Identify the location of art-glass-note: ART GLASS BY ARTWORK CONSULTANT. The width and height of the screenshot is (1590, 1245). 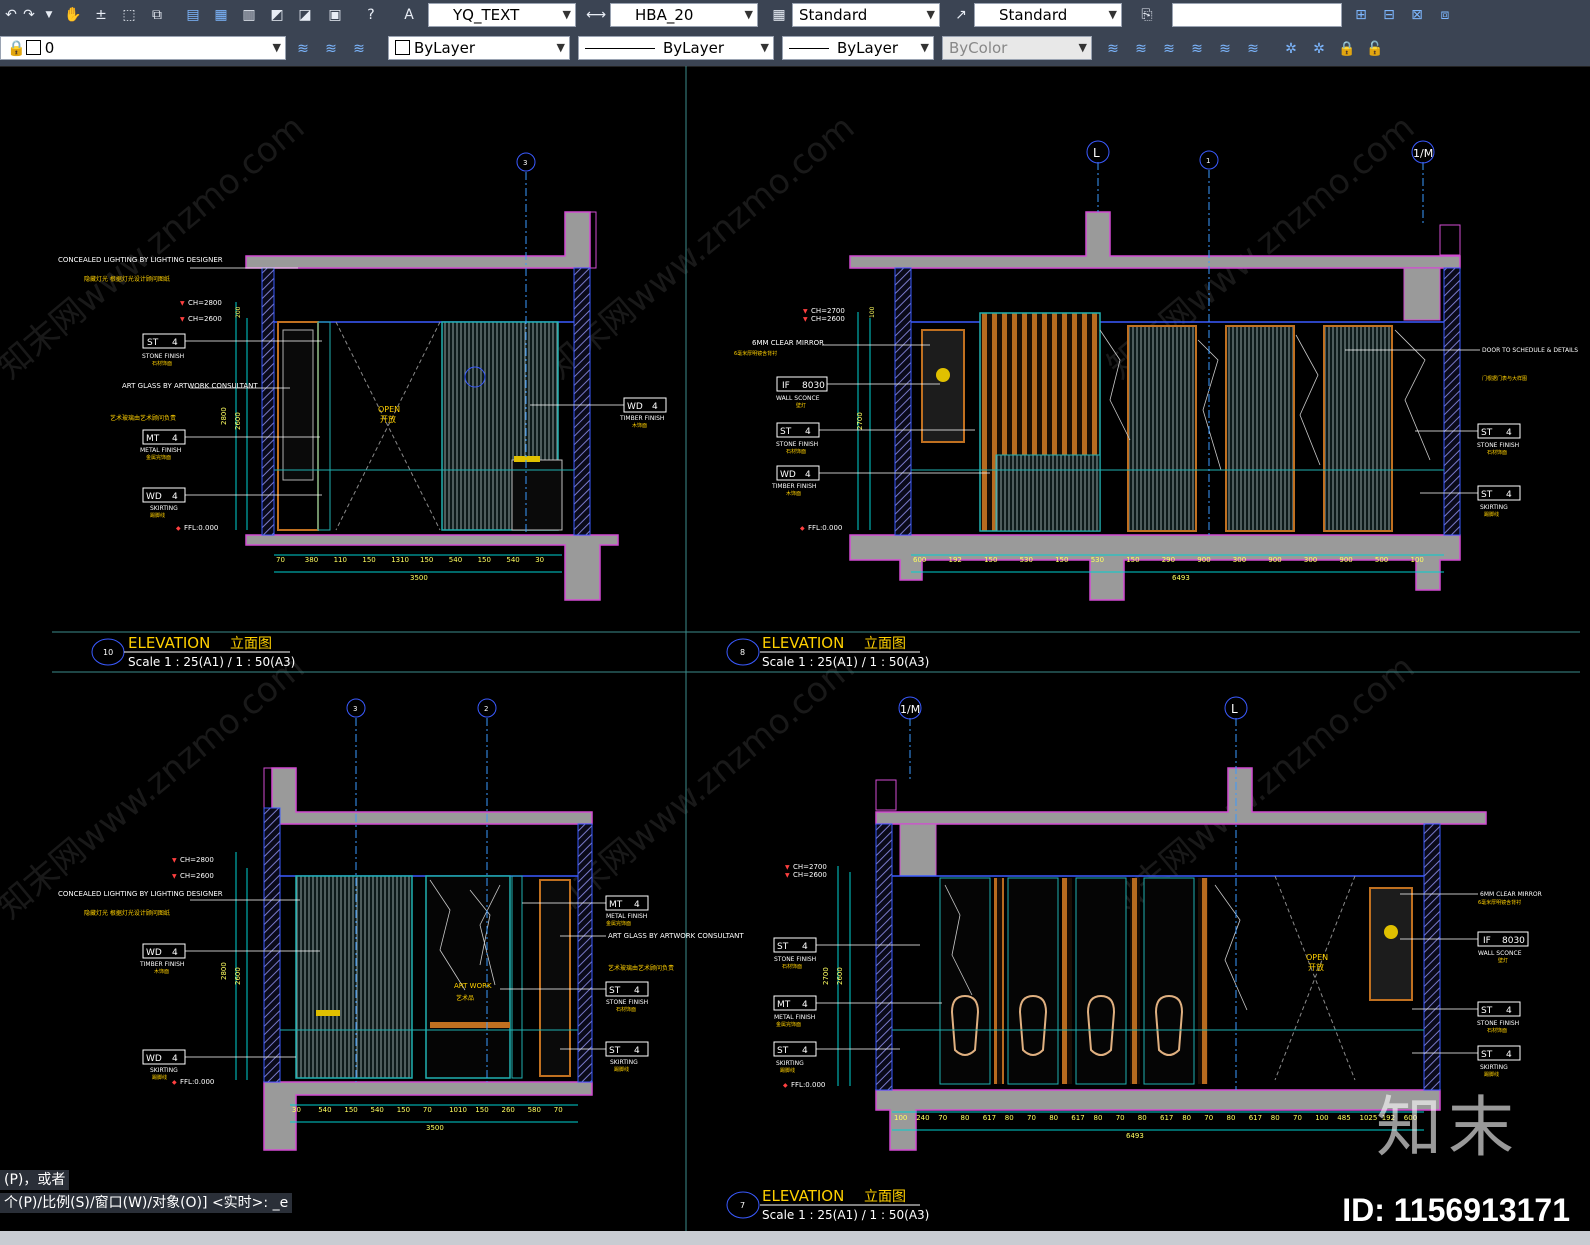
(190, 386).